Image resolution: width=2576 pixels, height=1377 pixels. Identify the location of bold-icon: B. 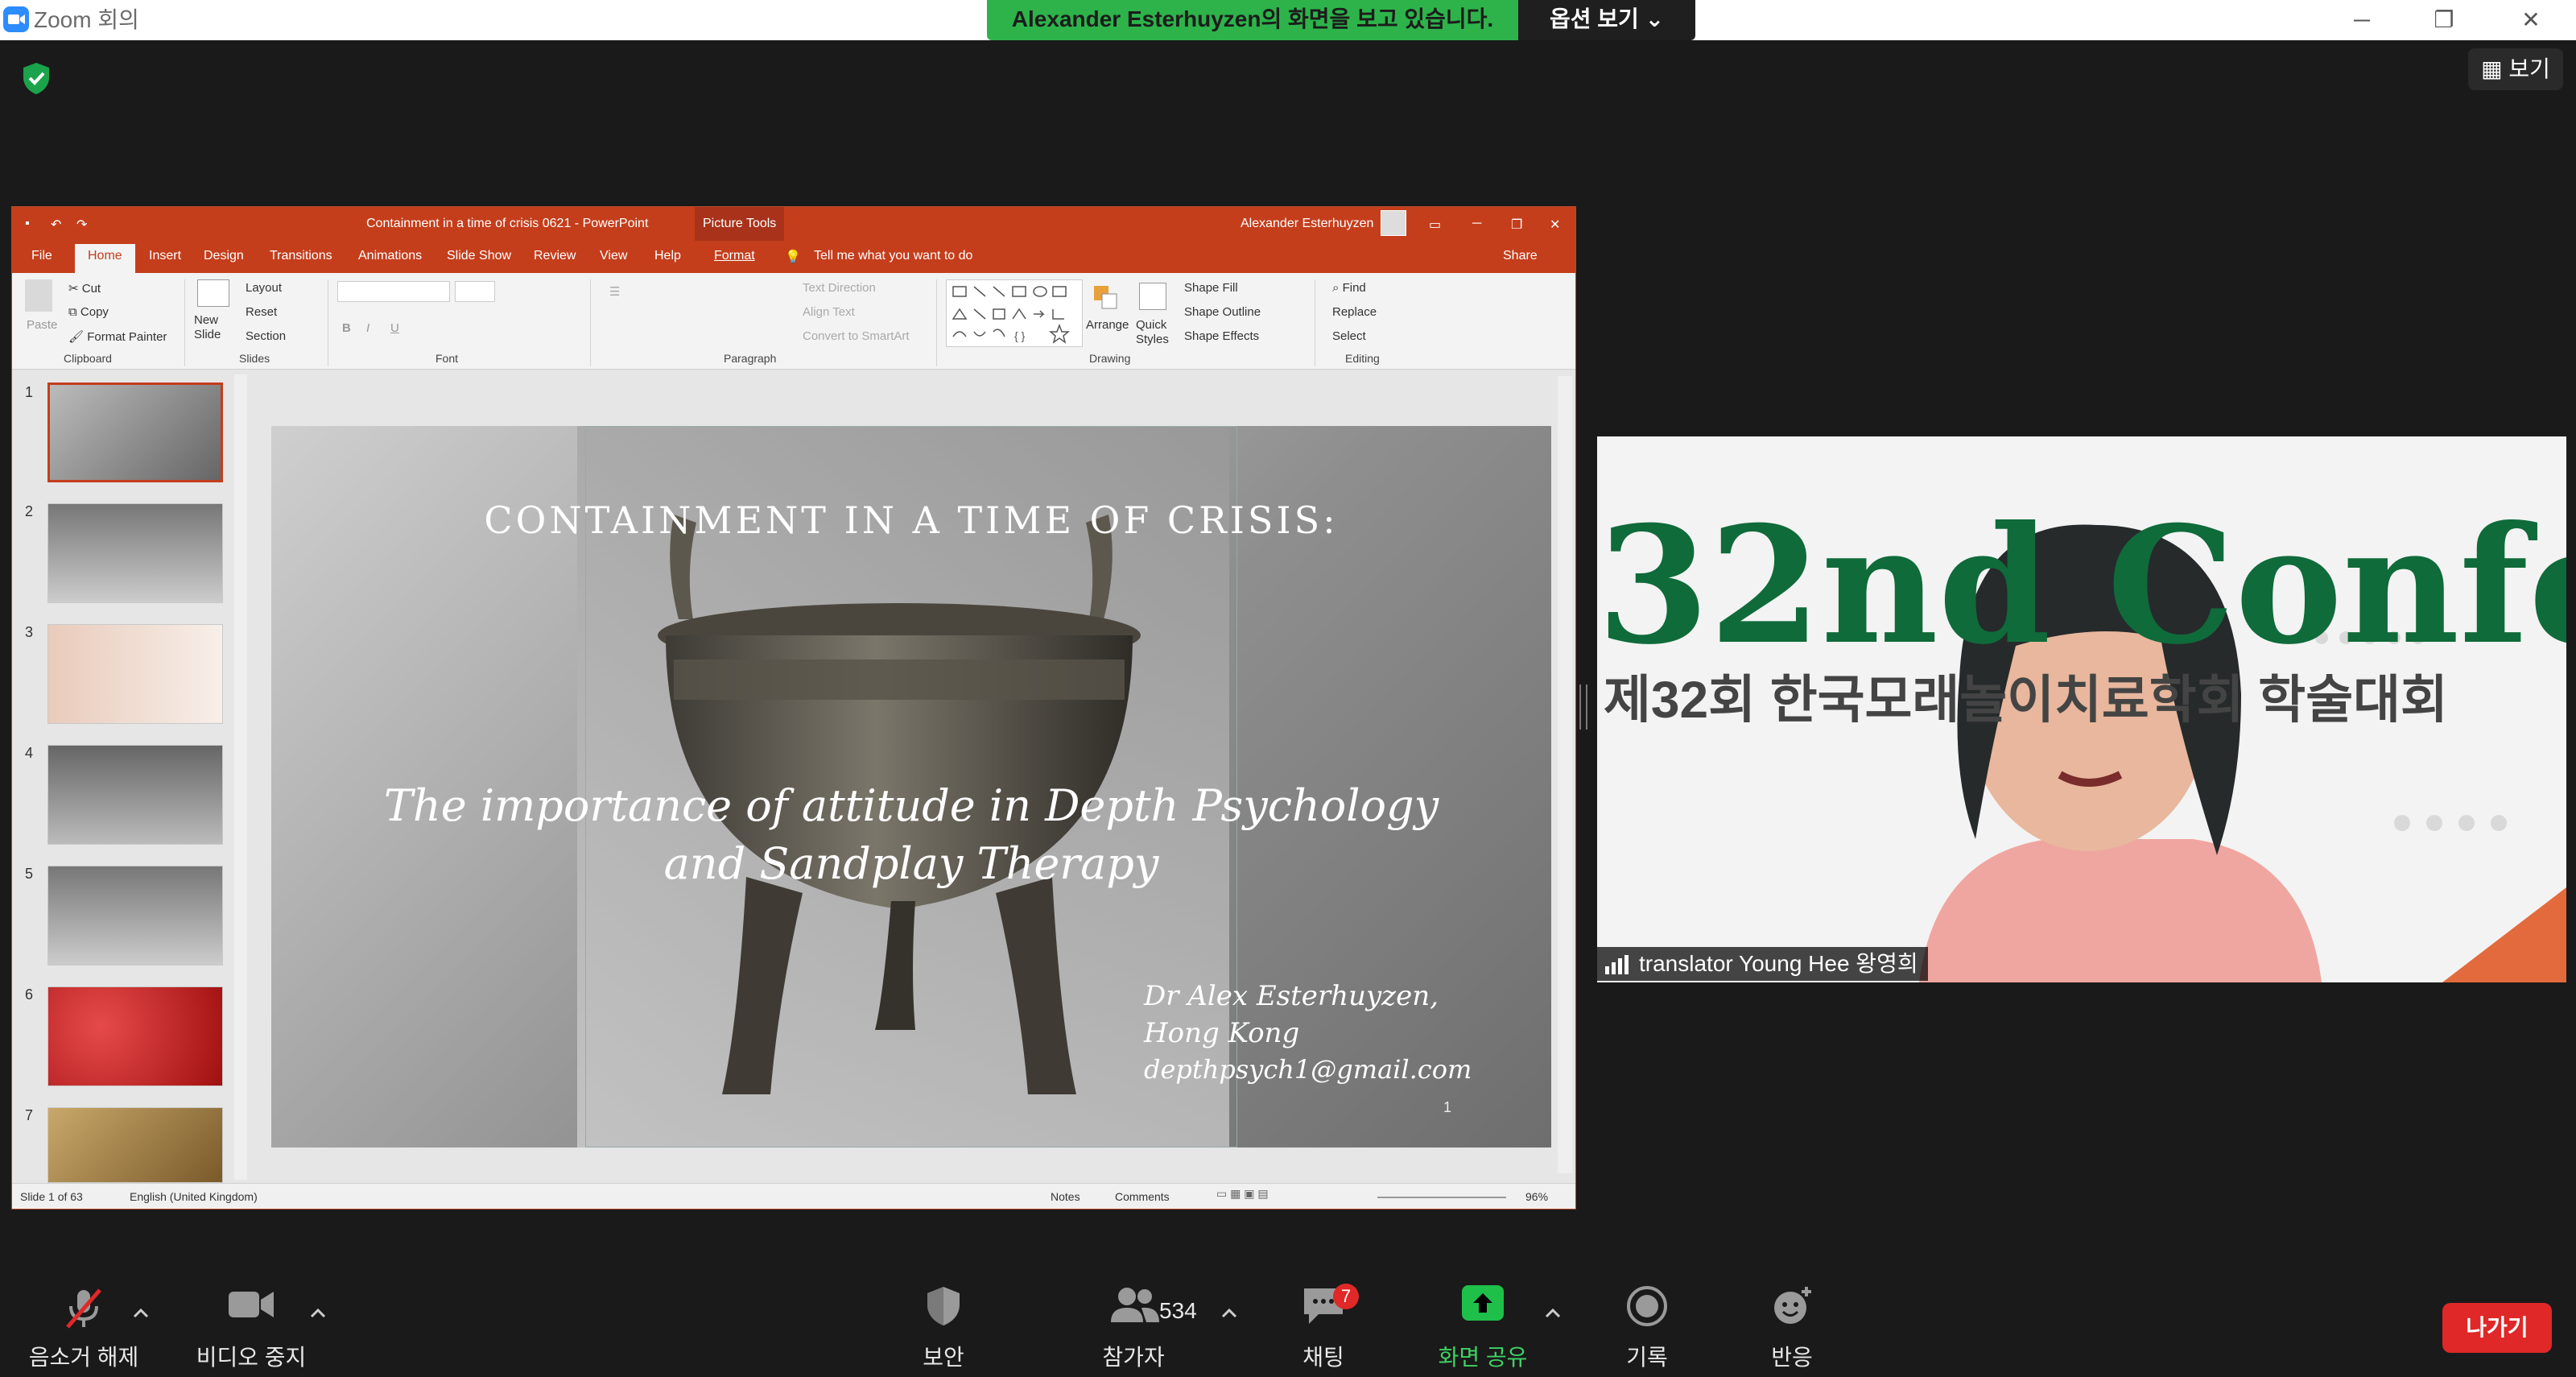
(346, 328).